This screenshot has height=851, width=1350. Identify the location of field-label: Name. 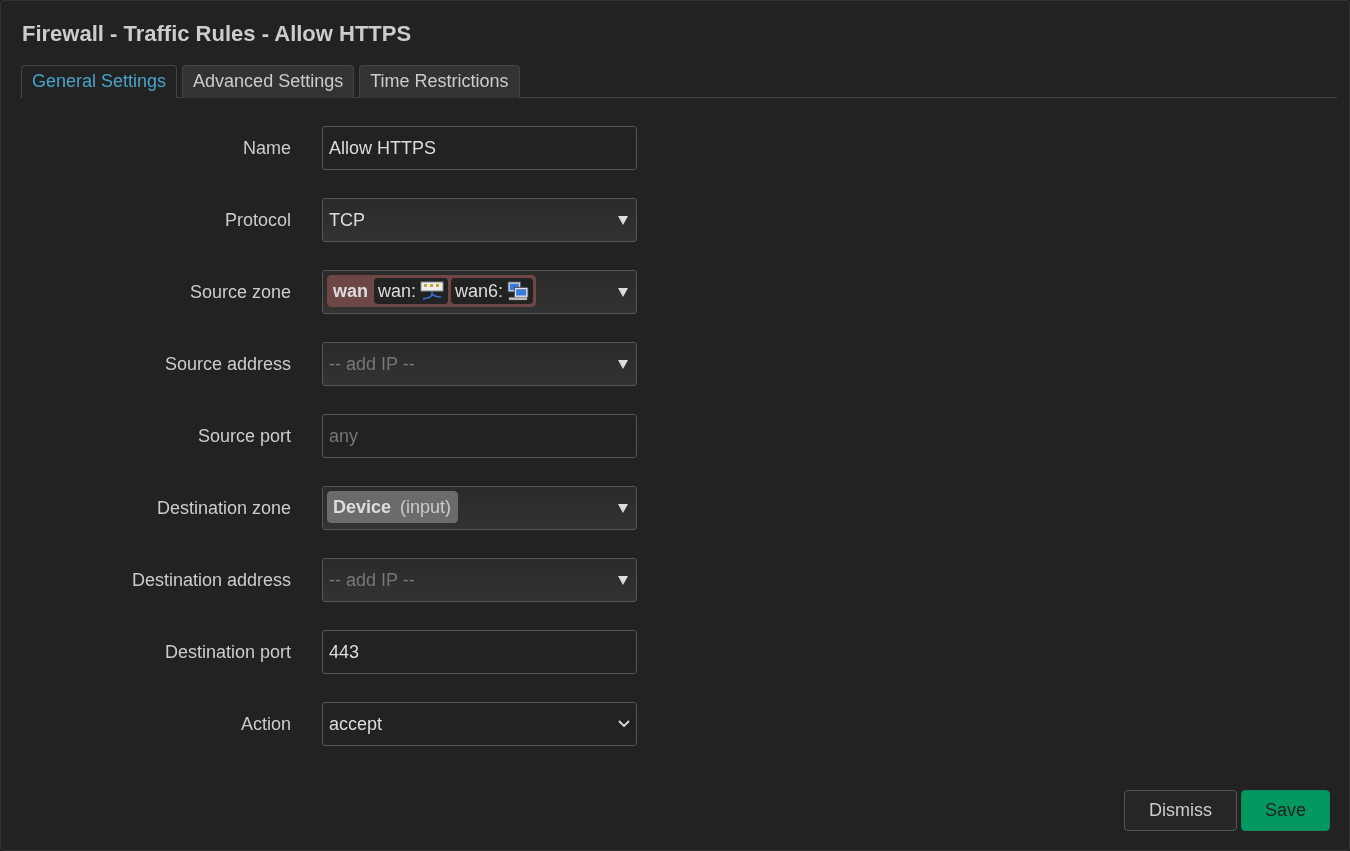
(266, 148).